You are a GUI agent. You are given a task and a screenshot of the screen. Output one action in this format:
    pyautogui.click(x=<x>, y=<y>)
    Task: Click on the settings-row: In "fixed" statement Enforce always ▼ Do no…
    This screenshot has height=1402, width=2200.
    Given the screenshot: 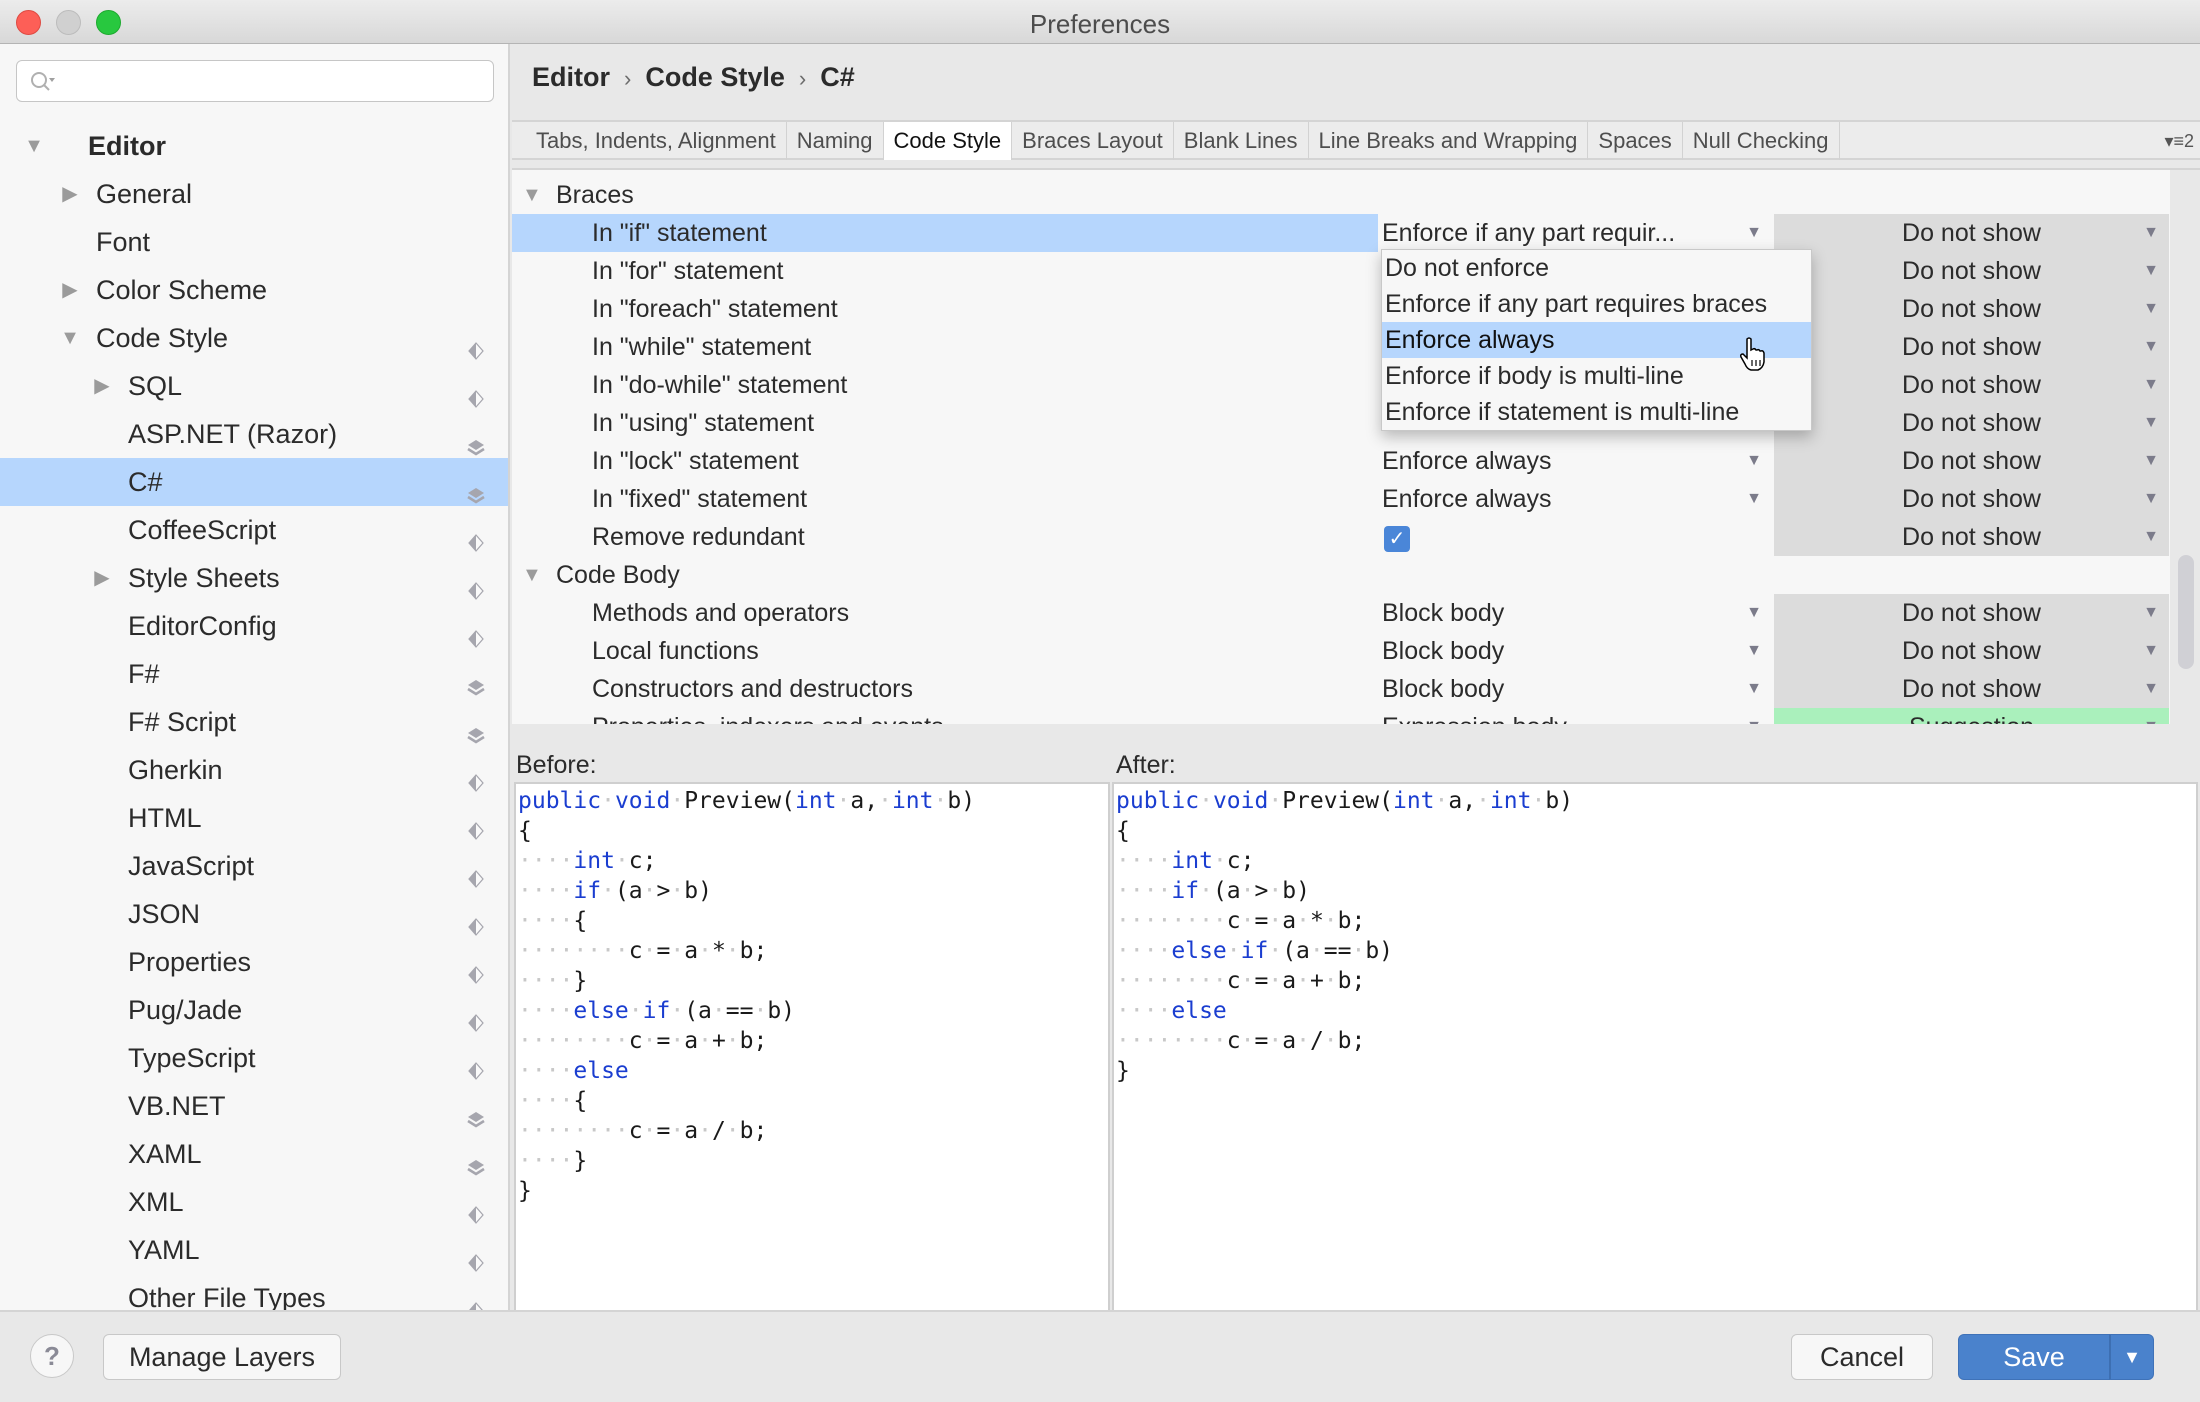 What is the action you would take?
    pyautogui.click(x=1340, y=499)
    